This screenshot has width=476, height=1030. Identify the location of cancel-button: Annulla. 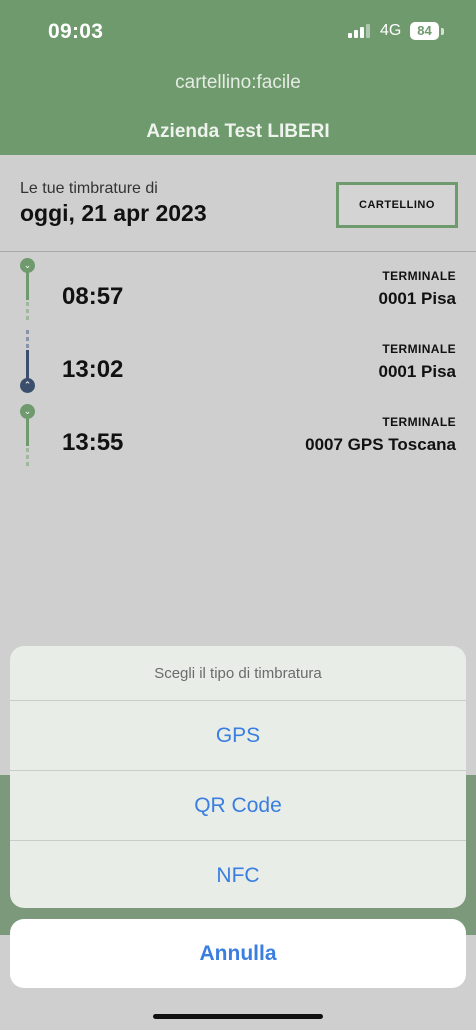
(238, 953).